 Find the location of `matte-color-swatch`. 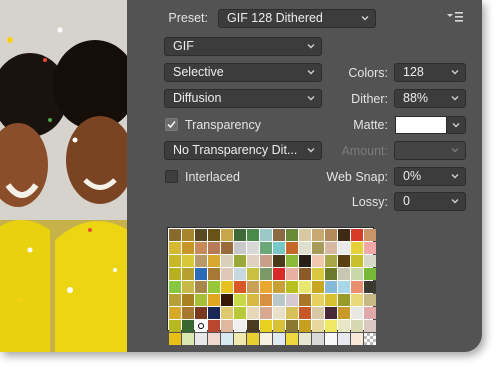

matte-color-swatch is located at coordinates (421, 125).